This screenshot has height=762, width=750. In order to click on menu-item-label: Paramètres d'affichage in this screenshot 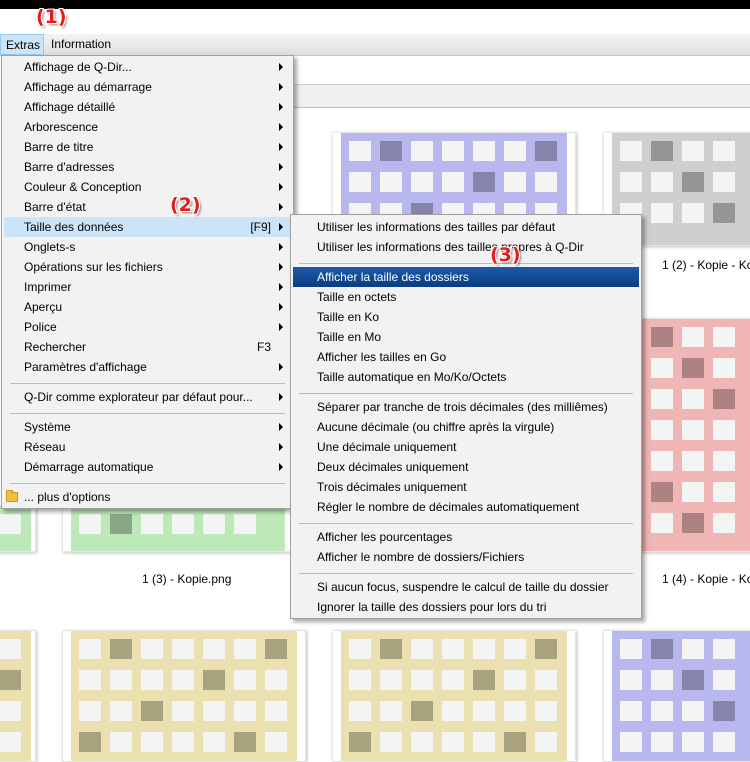, I will do `click(85, 367)`.